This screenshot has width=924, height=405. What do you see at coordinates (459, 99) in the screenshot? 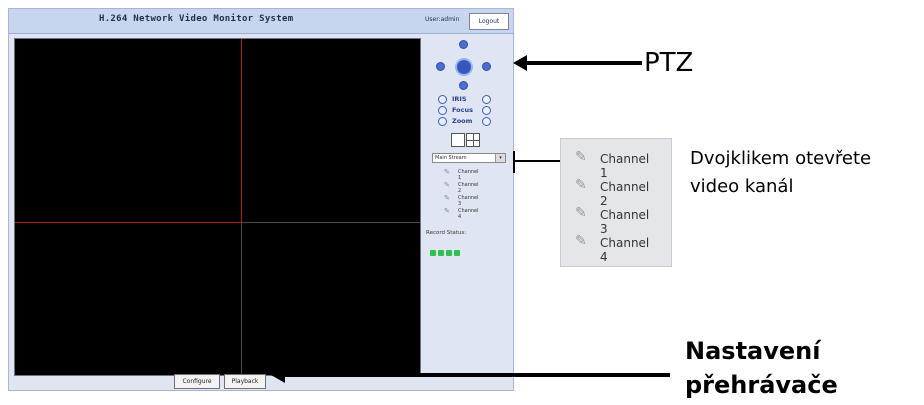
I see `iris-label: IRIS` at bounding box center [459, 99].